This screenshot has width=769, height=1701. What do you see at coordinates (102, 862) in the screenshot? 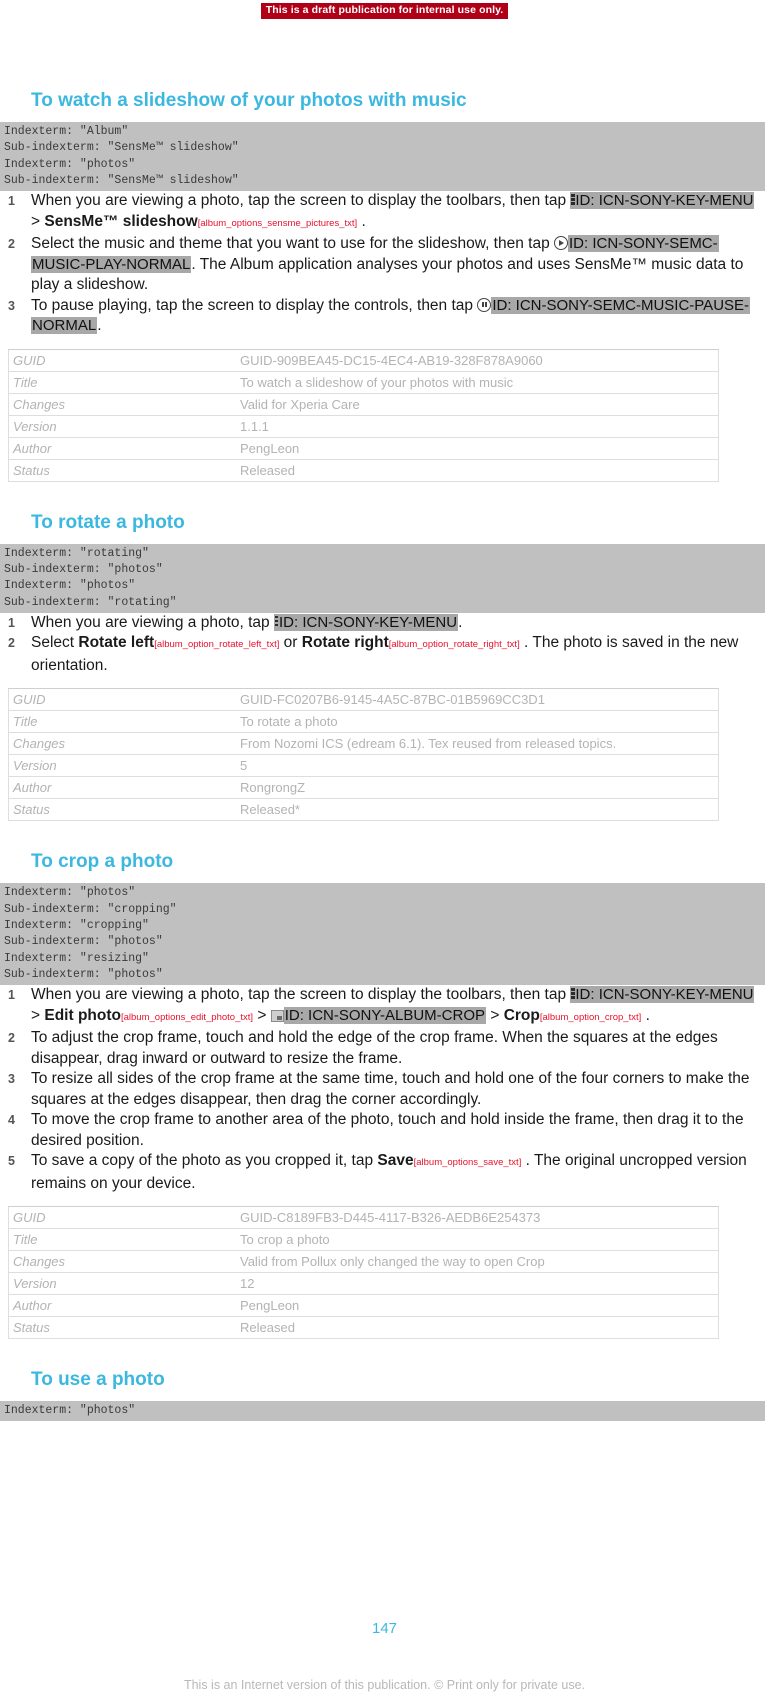
I see `section-heading-crop: To crop a photo` at bounding box center [102, 862].